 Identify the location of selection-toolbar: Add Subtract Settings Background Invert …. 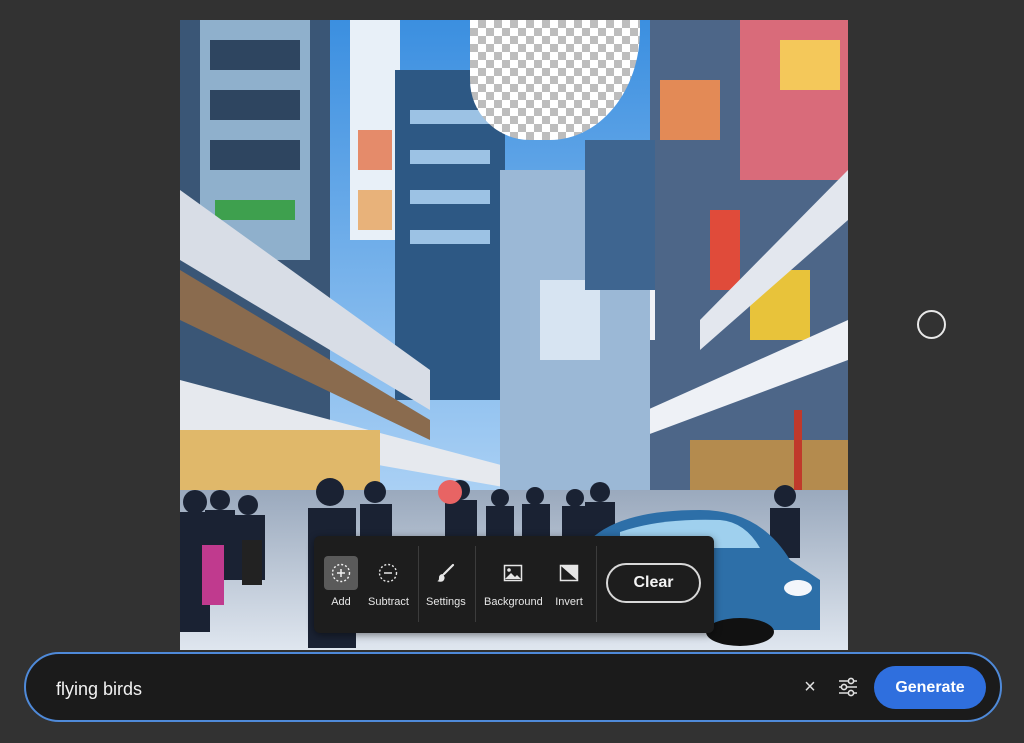
(514, 584).